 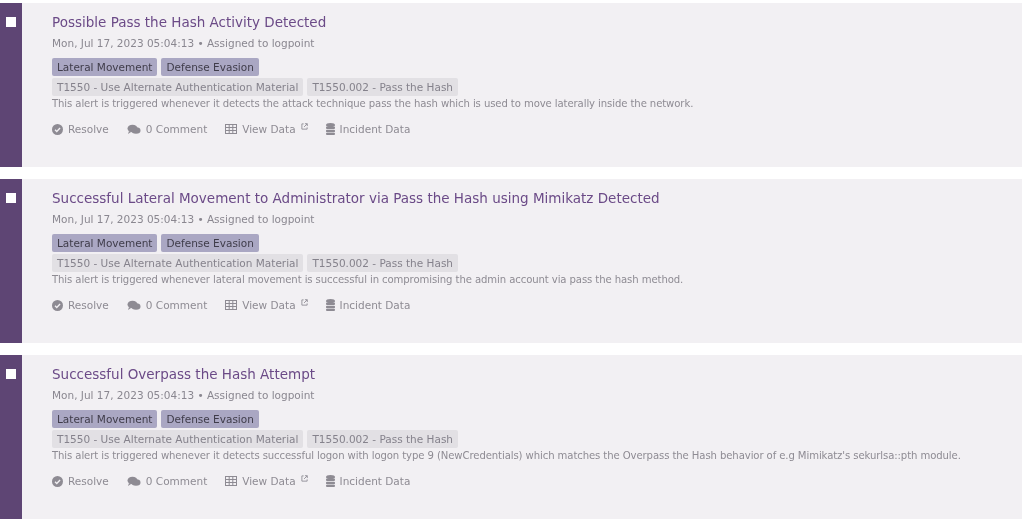 What do you see at coordinates (189, 22) in the screenshot?
I see `alert-title: Possible Pass the Hash Activity Detected` at bounding box center [189, 22].